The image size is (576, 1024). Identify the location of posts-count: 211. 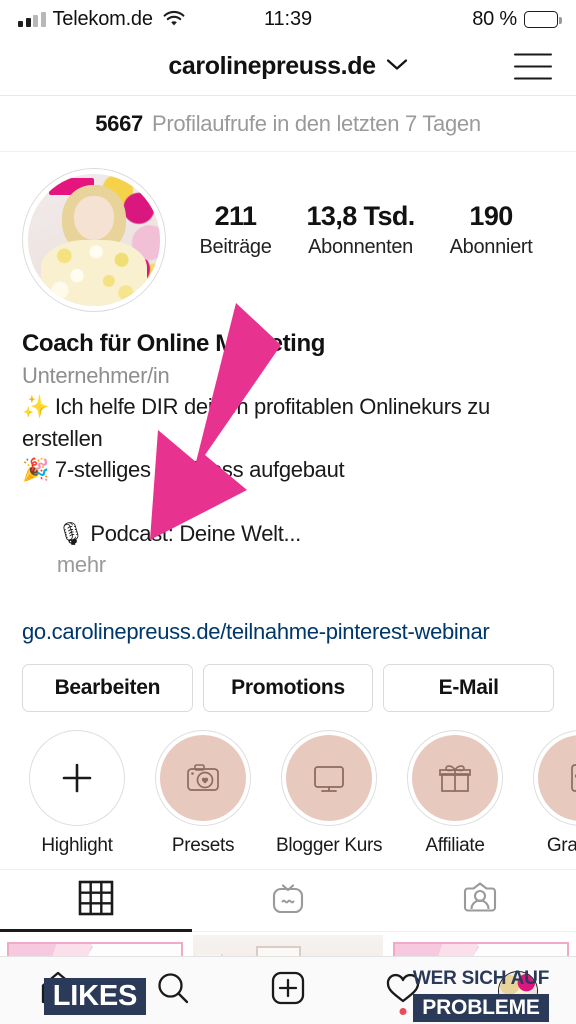
(235, 216).